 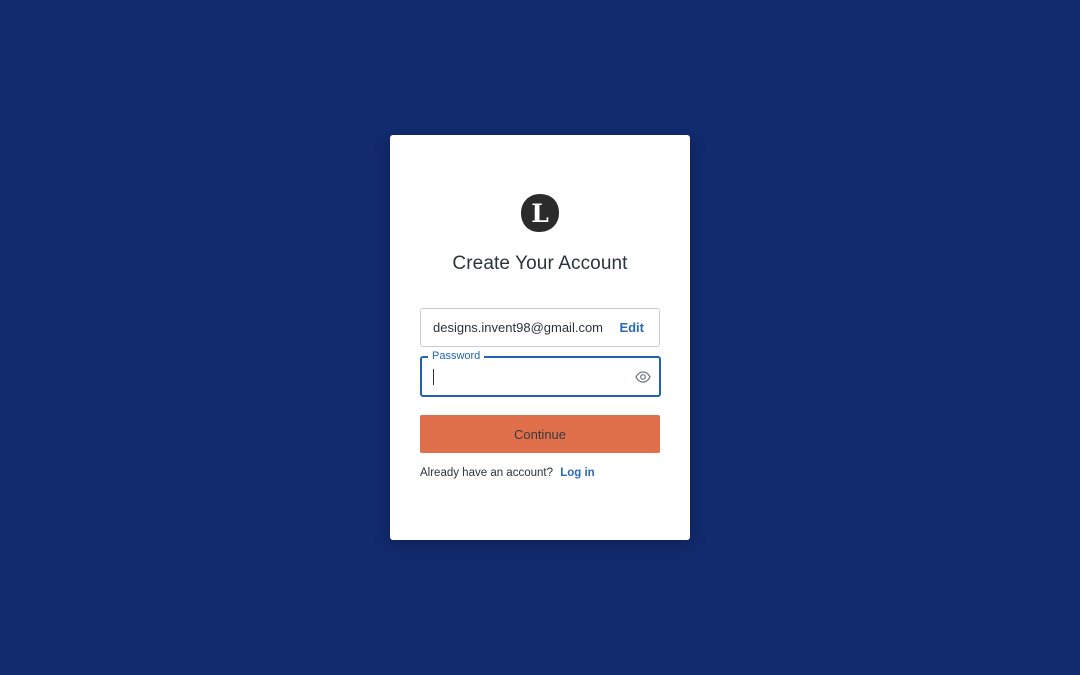 What do you see at coordinates (577, 473) in the screenshot?
I see `login-link: Log in` at bounding box center [577, 473].